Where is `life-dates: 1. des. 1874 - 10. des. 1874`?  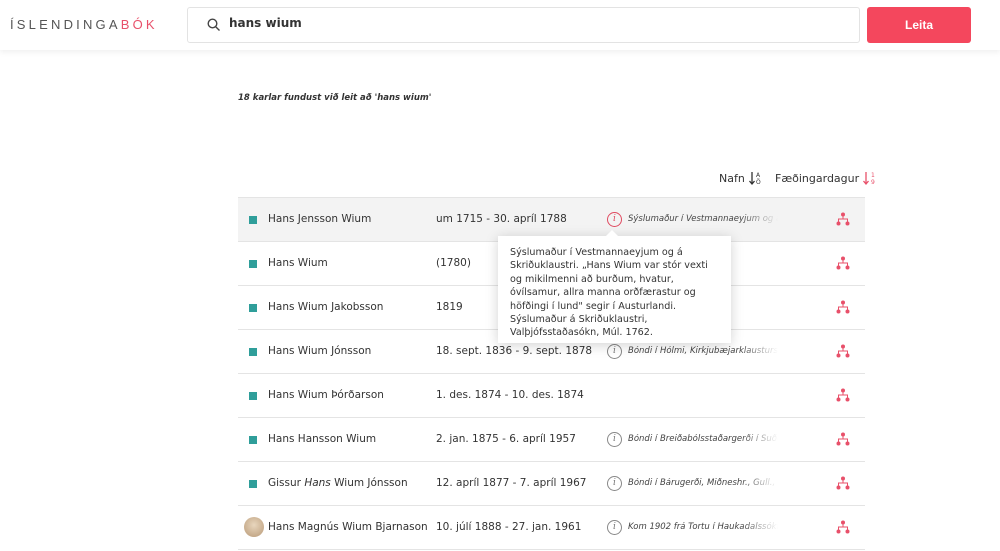
life-dates: 1. des. 1874 - 10. des. 1874 is located at coordinates (510, 395).